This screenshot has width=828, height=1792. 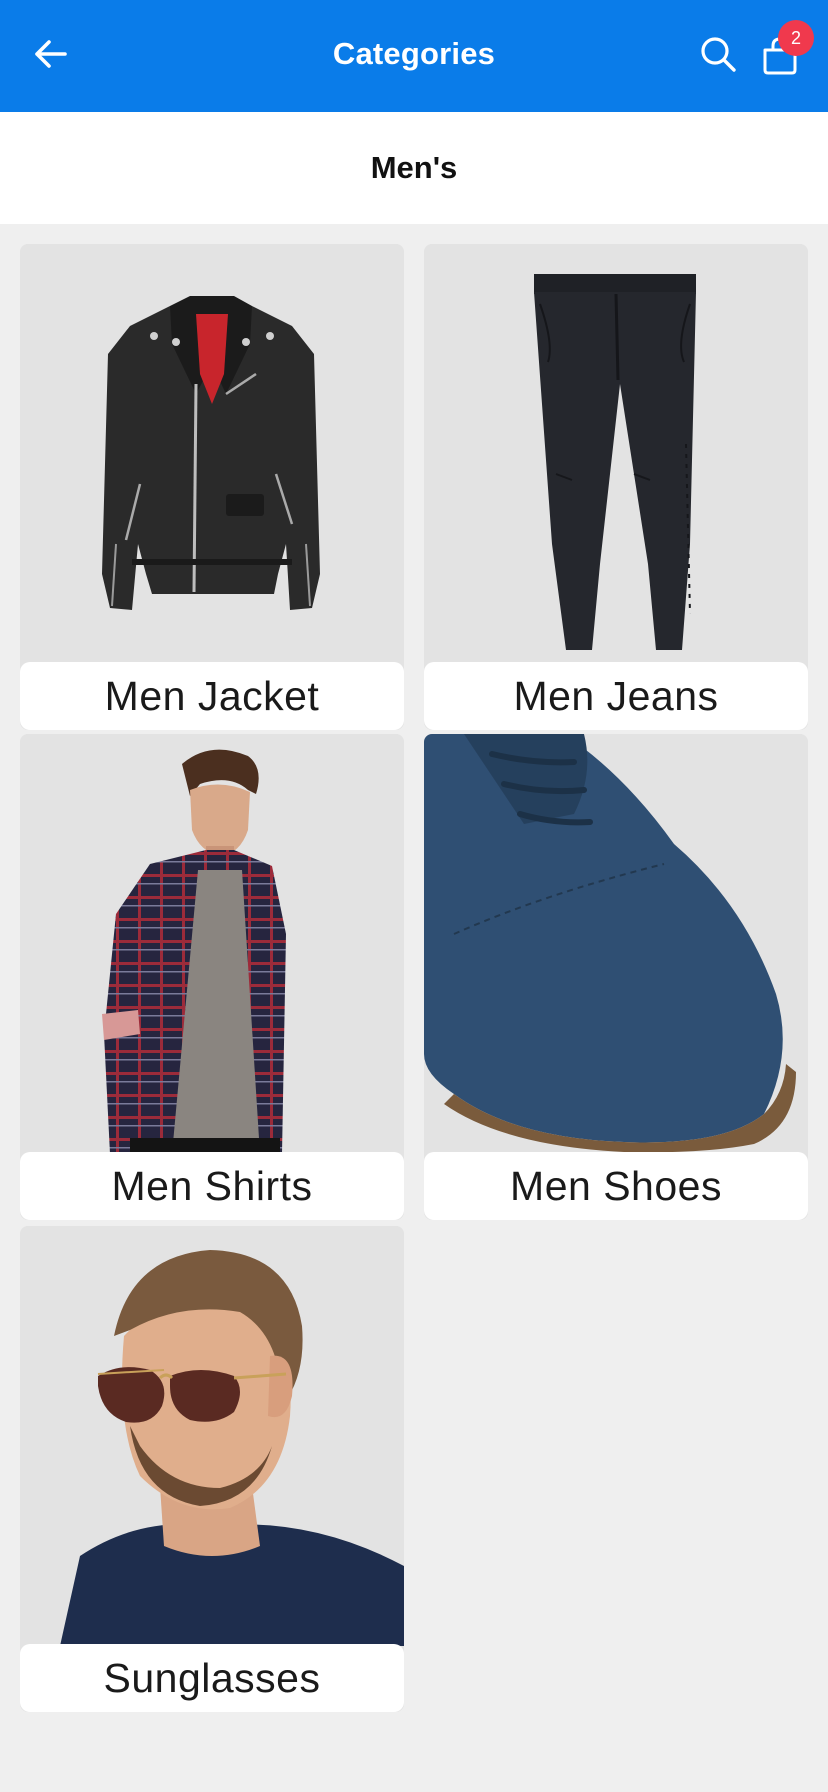 I want to click on category-label: Sunglasses, so click(x=212, y=1678).